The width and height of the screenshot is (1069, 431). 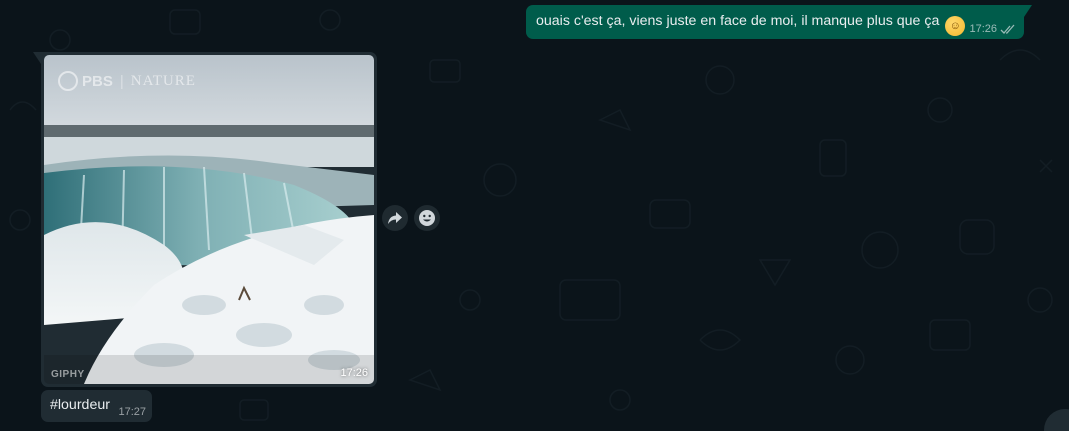 I want to click on gif-message-time: 17:26, so click(x=354, y=373).